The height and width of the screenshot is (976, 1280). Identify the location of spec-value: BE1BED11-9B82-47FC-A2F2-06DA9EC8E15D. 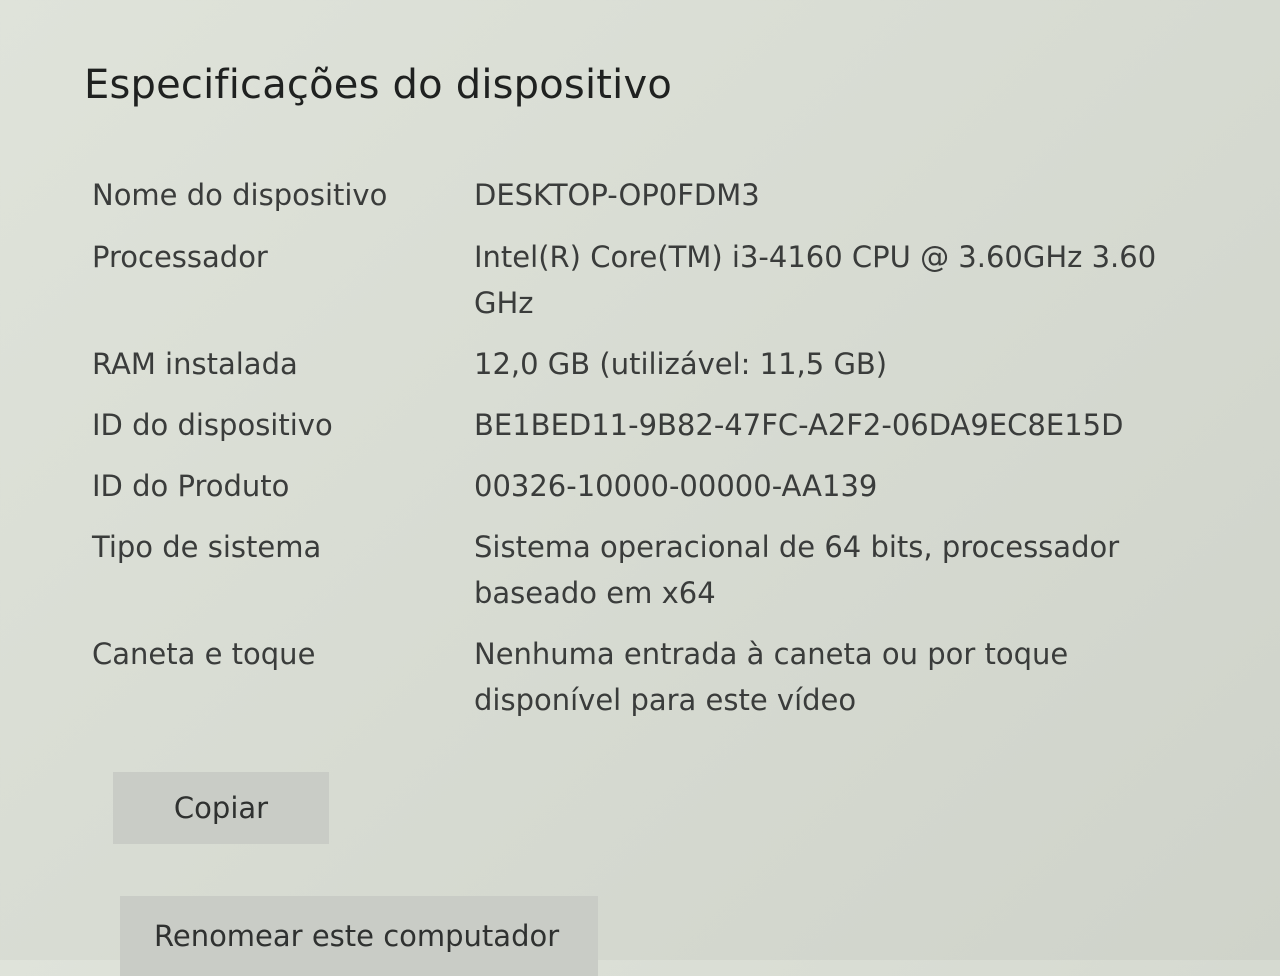
(799, 425).